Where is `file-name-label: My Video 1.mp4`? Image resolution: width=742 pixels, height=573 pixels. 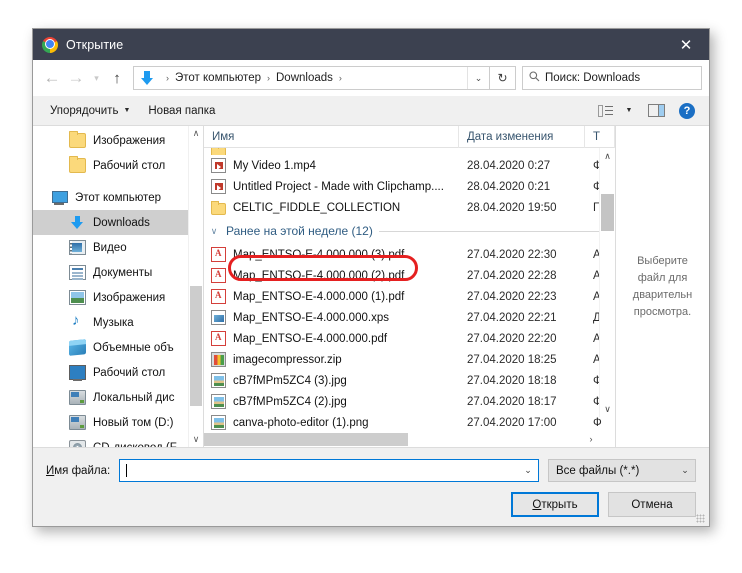
file-name-label: My Video 1.mp4 is located at coordinates (274, 165).